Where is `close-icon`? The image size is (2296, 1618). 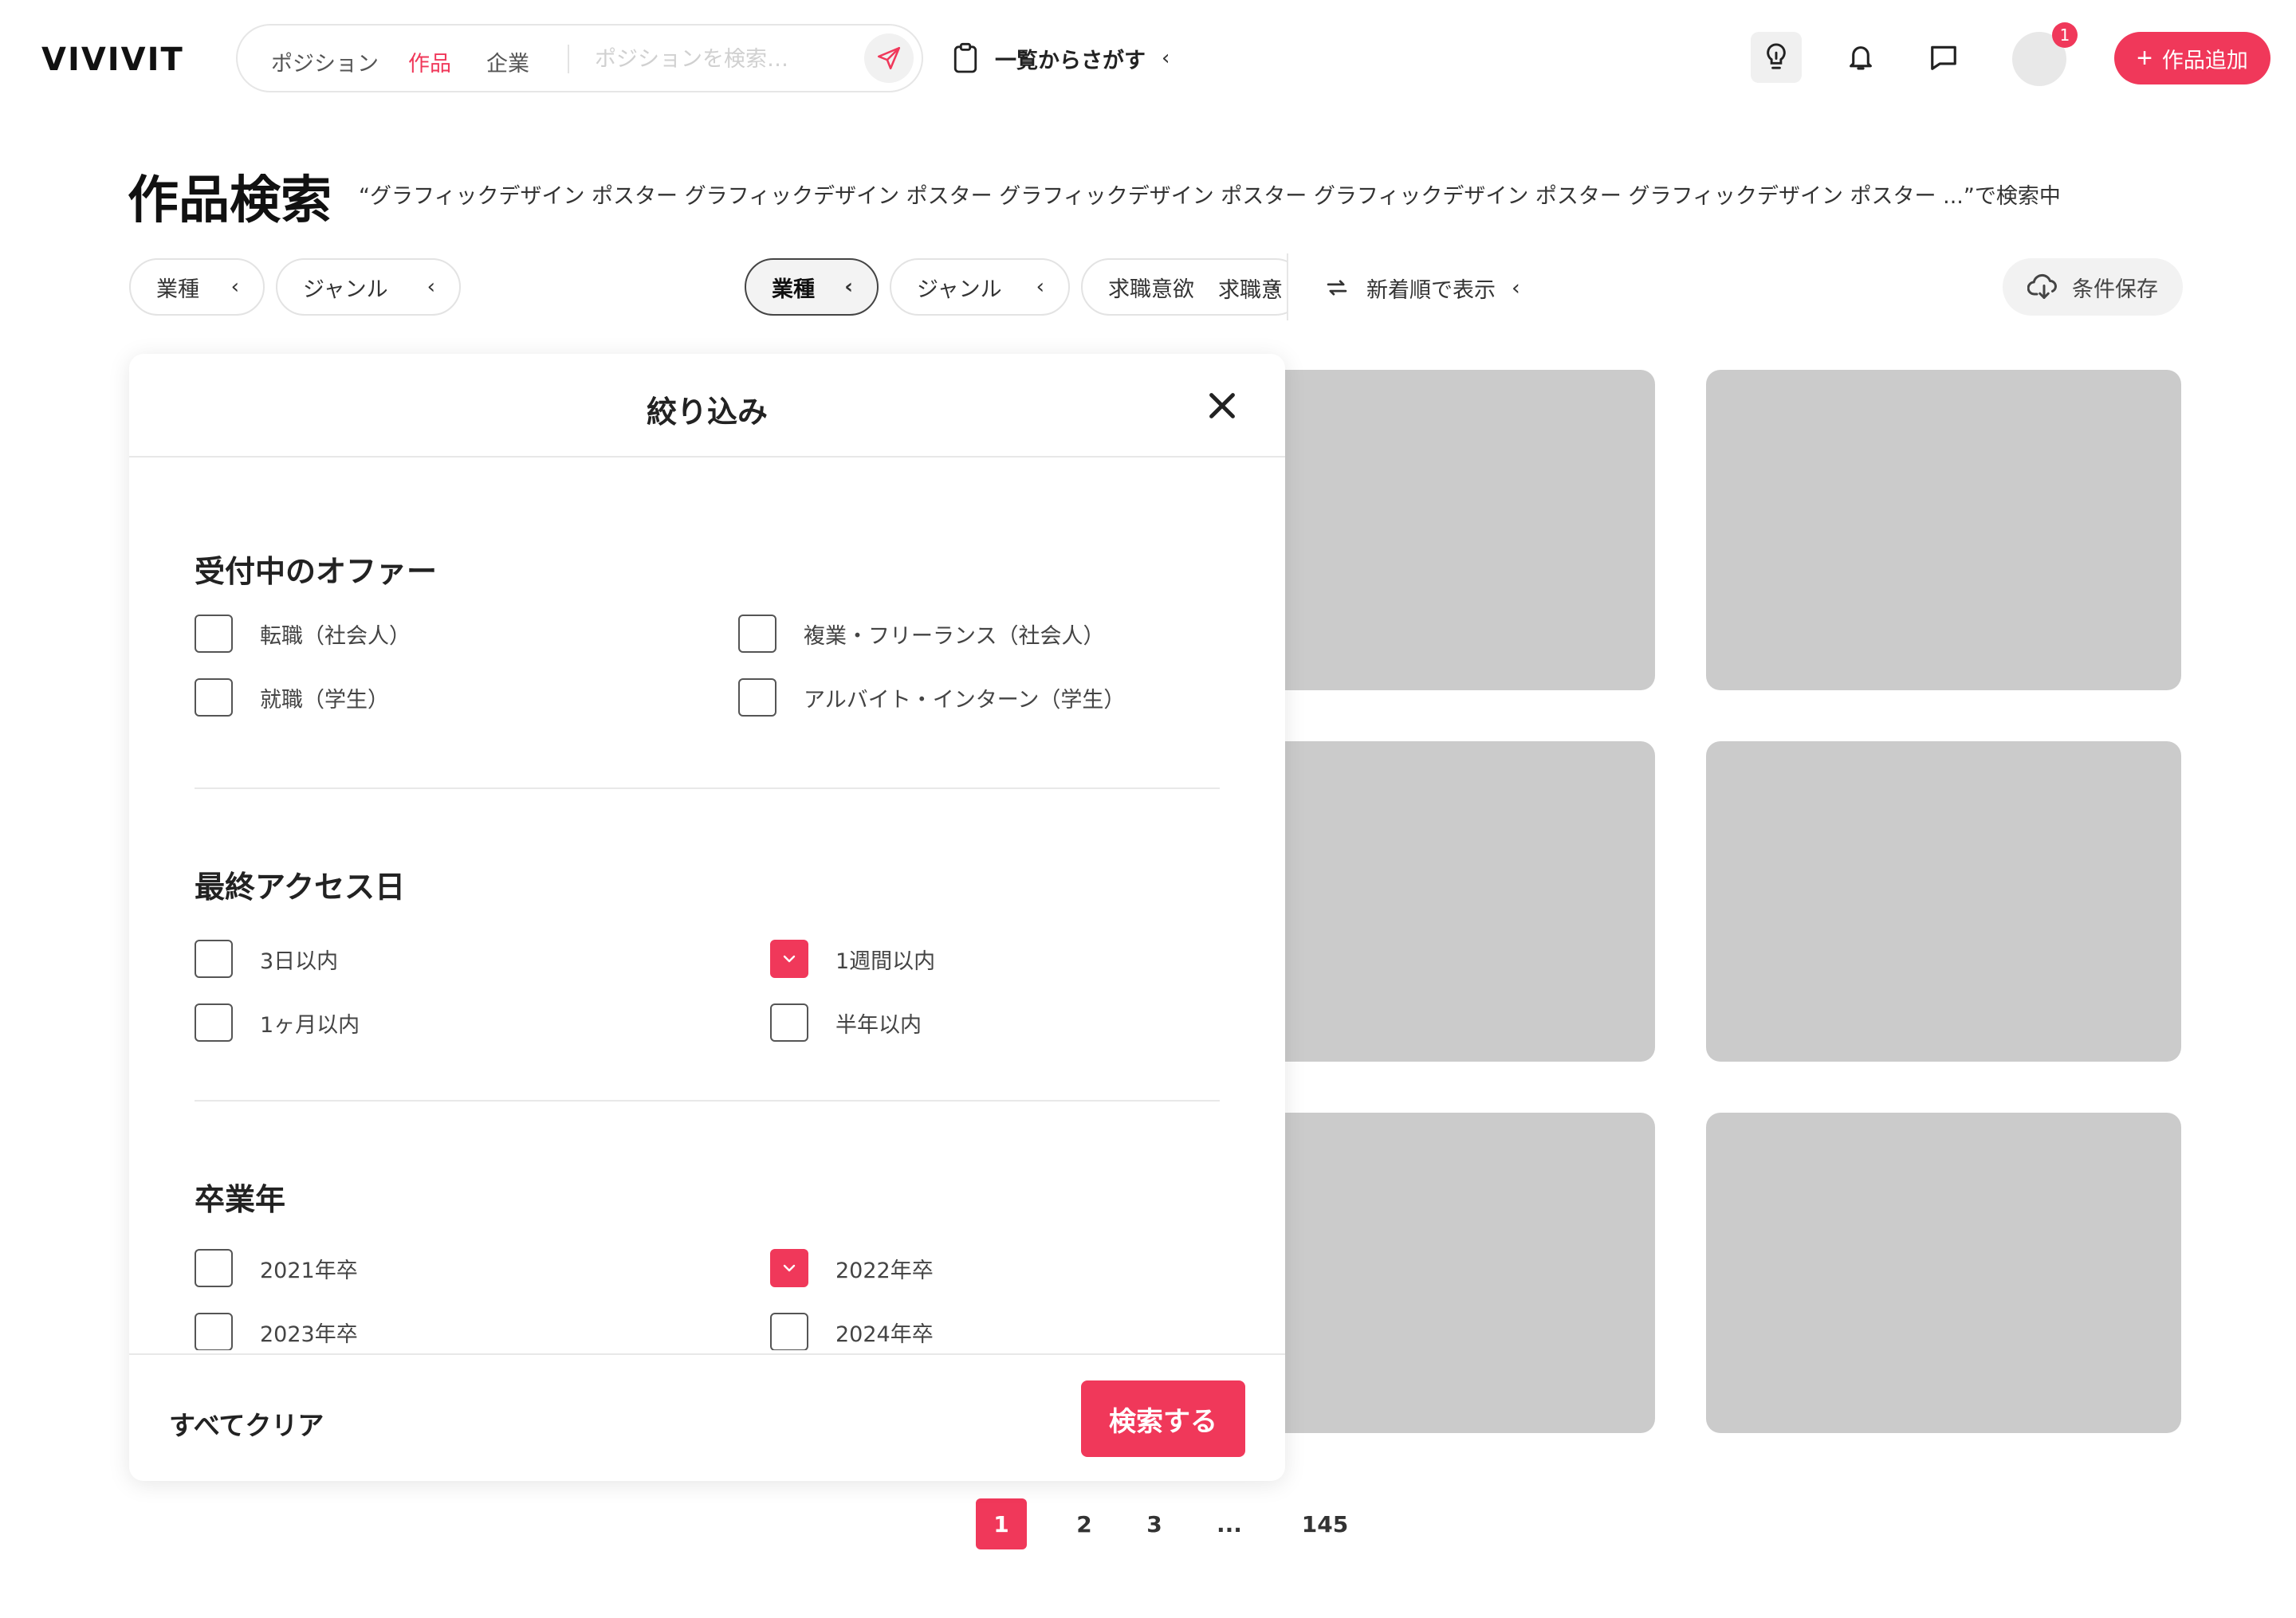 close-icon is located at coordinates (1222, 405).